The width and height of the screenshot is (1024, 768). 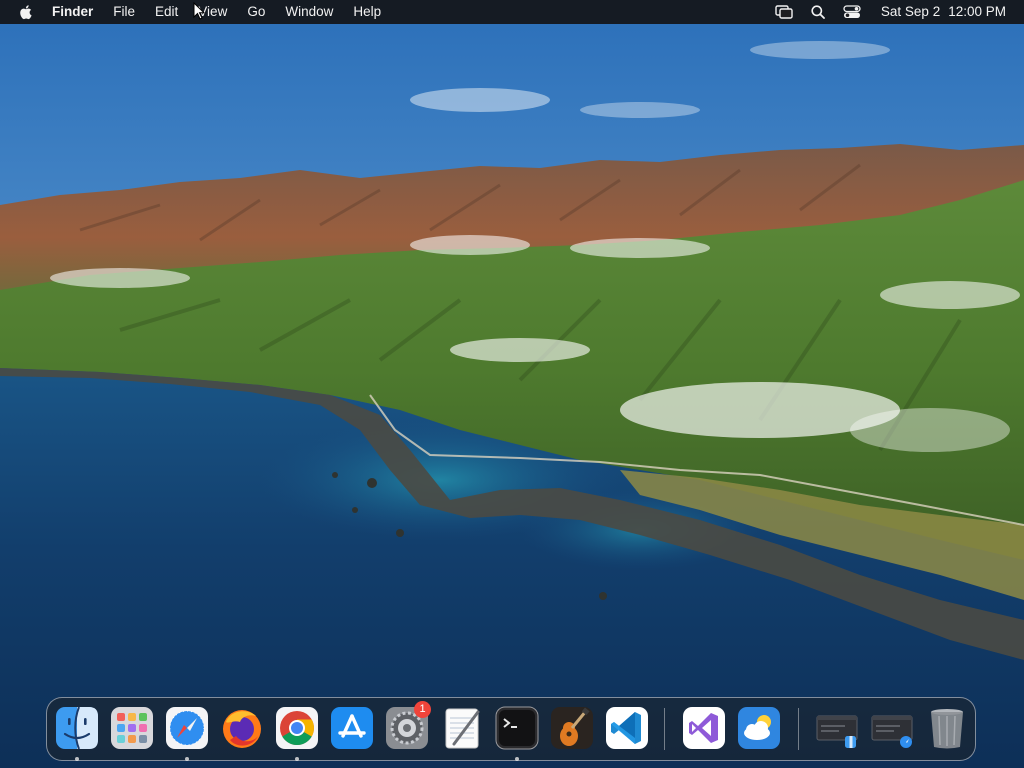 What do you see at coordinates (297, 728) in the screenshot?
I see `chrome-icon` at bounding box center [297, 728].